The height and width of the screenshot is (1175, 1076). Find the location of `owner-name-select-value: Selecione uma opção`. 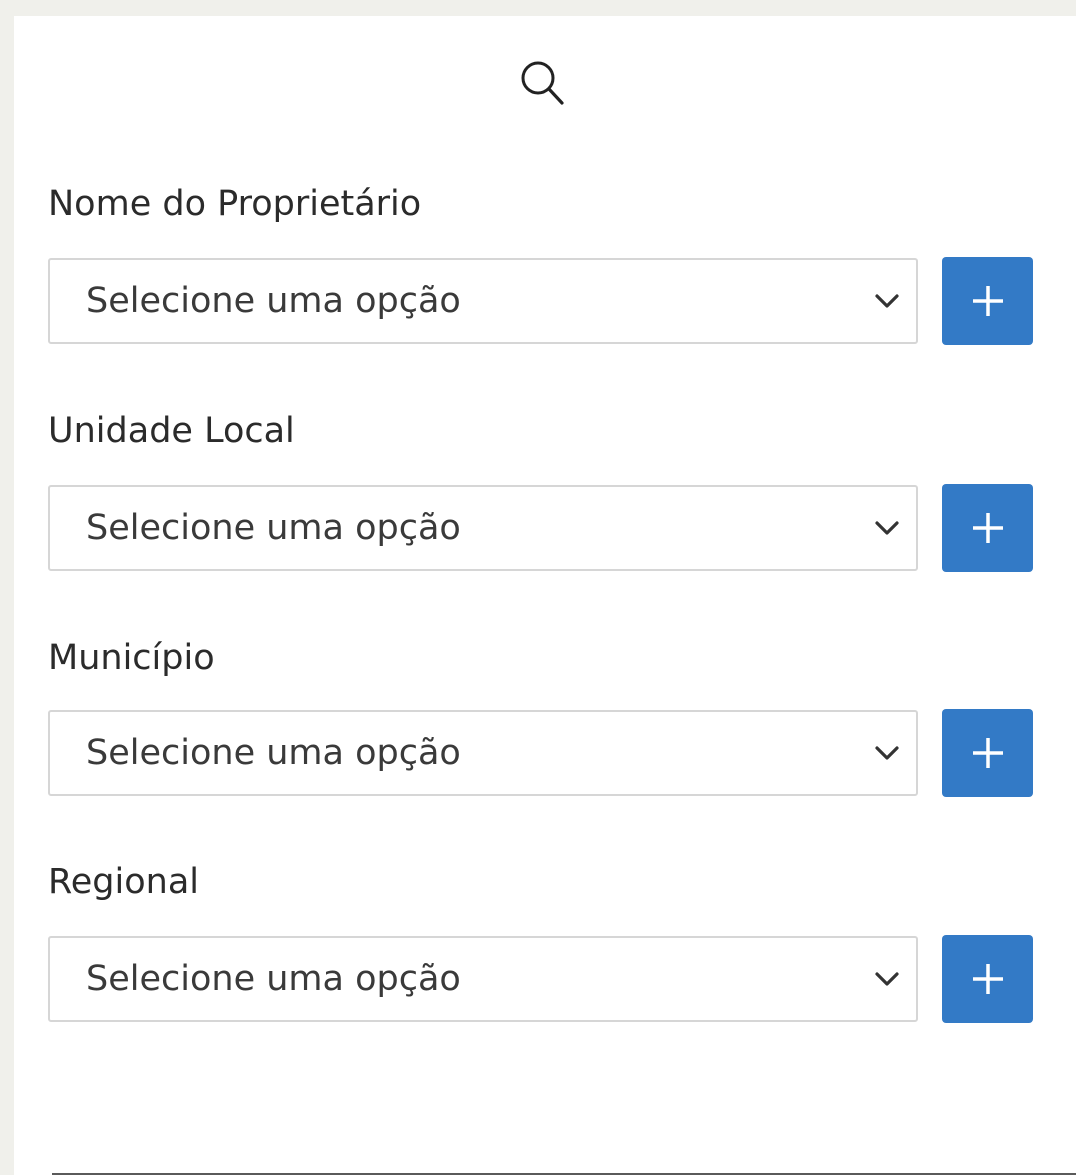

owner-name-select-value: Selecione uma opção is located at coordinates (273, 301).